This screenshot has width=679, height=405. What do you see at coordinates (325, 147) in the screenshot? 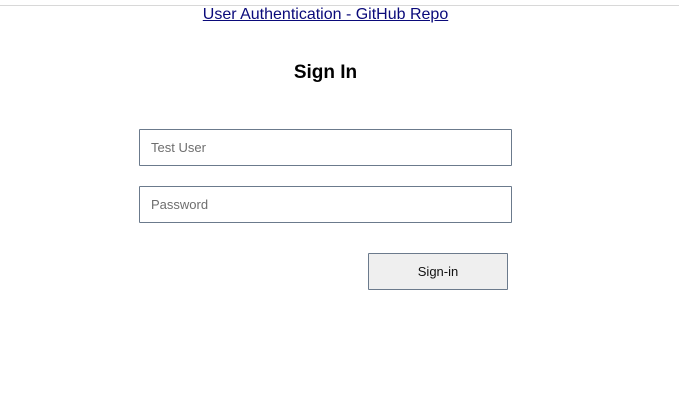
I see `username-field` at bounding box center [325, 147].